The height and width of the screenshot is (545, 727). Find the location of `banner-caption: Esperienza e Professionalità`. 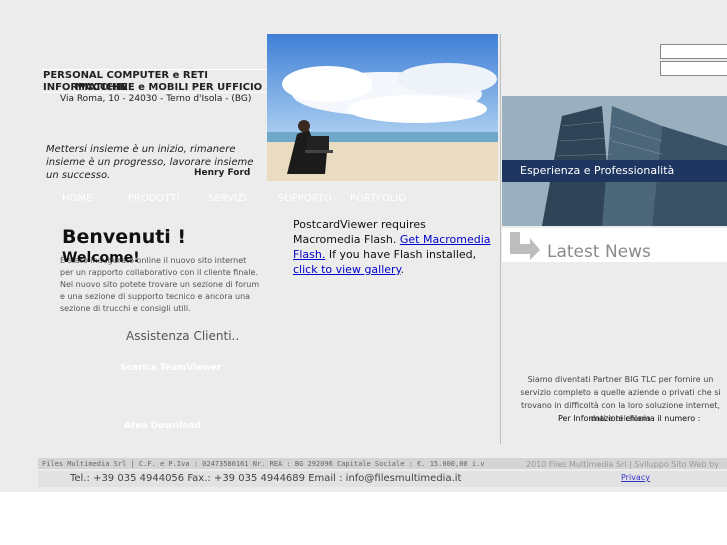

banner-caption: Esperienza e Professionalità is located at coordinates (597, 170).